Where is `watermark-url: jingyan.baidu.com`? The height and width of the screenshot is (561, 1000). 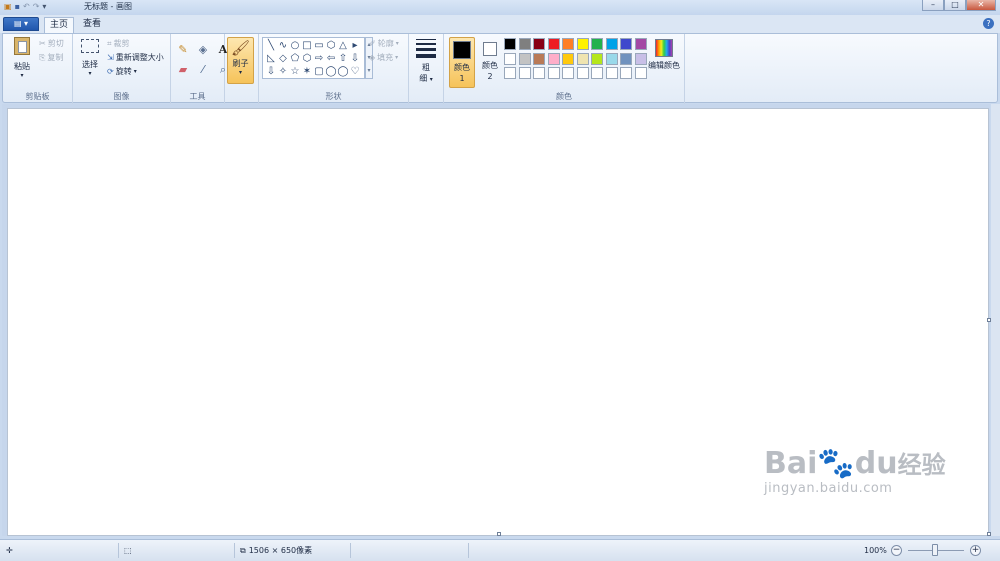 watermark-url: jingyan.baidu.com is located at coordinates (828, 488).